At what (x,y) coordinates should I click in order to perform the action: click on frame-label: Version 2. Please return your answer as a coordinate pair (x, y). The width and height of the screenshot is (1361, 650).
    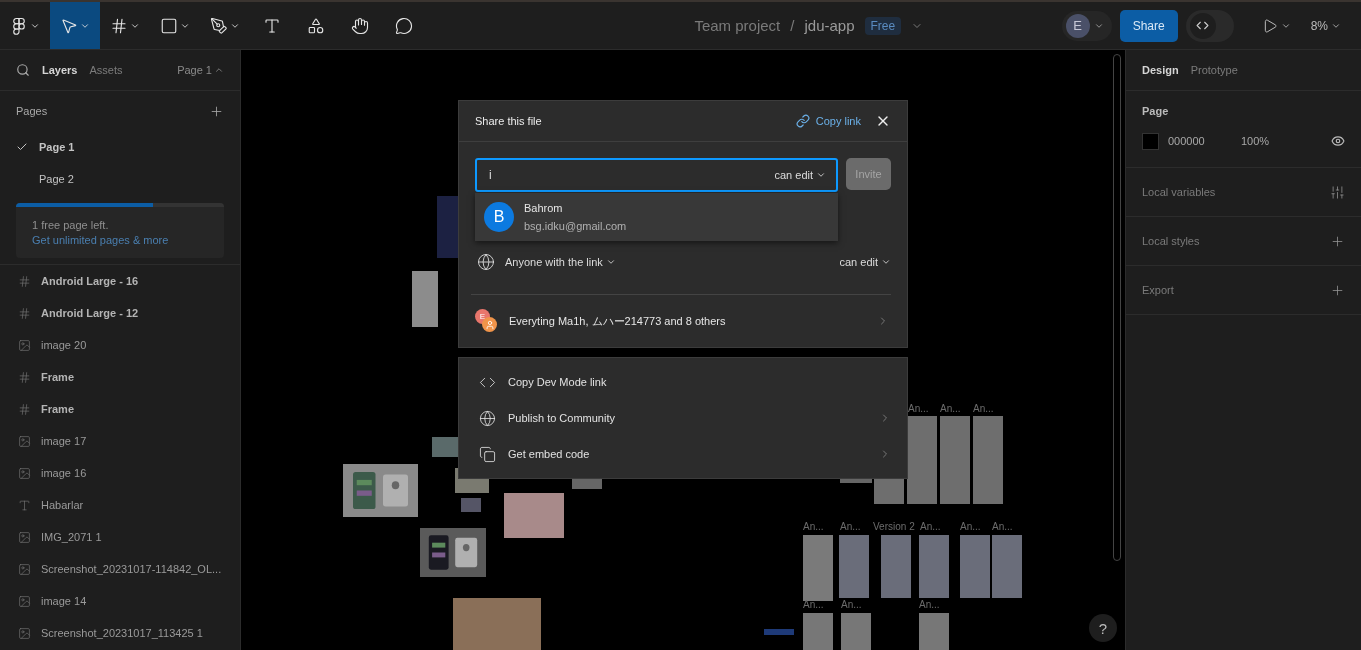
    Looking at the image, I should click on (894, 526).